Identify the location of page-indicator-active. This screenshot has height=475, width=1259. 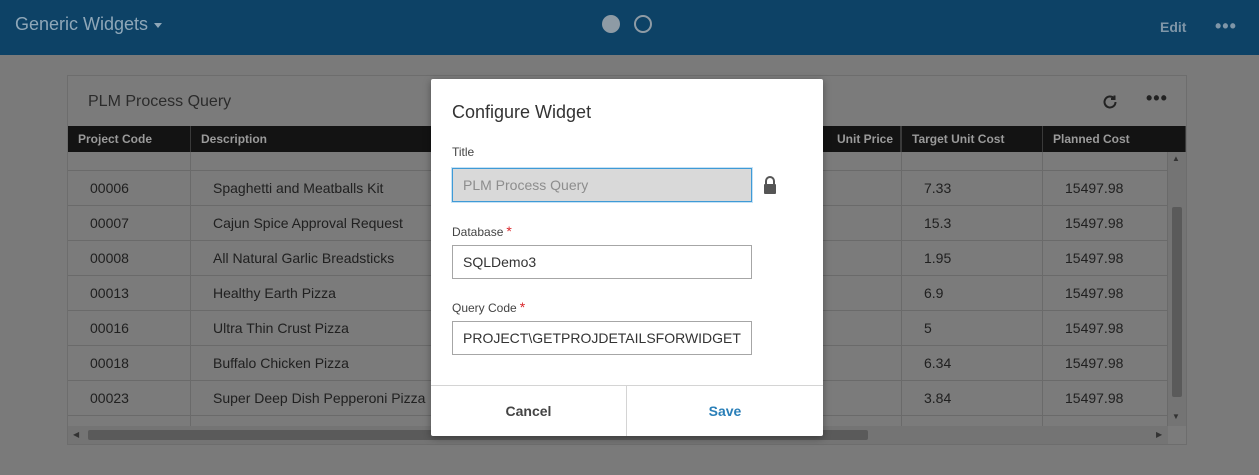
(611, 24).